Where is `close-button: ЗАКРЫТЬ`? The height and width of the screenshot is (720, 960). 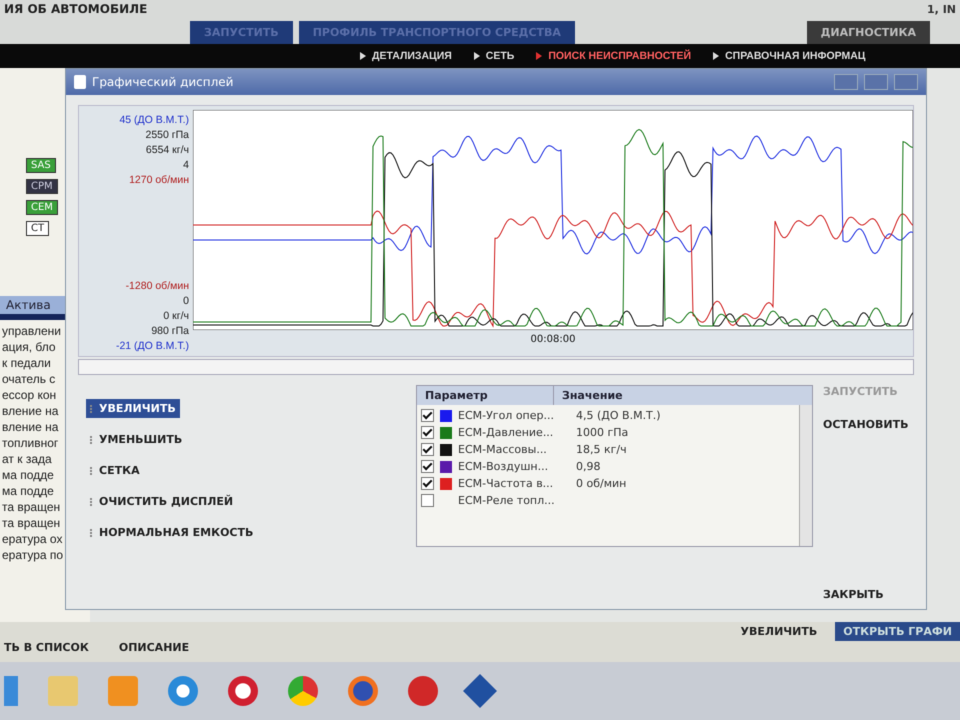
close-button: ЗАКРЫТЬ is located at coordinates (868, 594).